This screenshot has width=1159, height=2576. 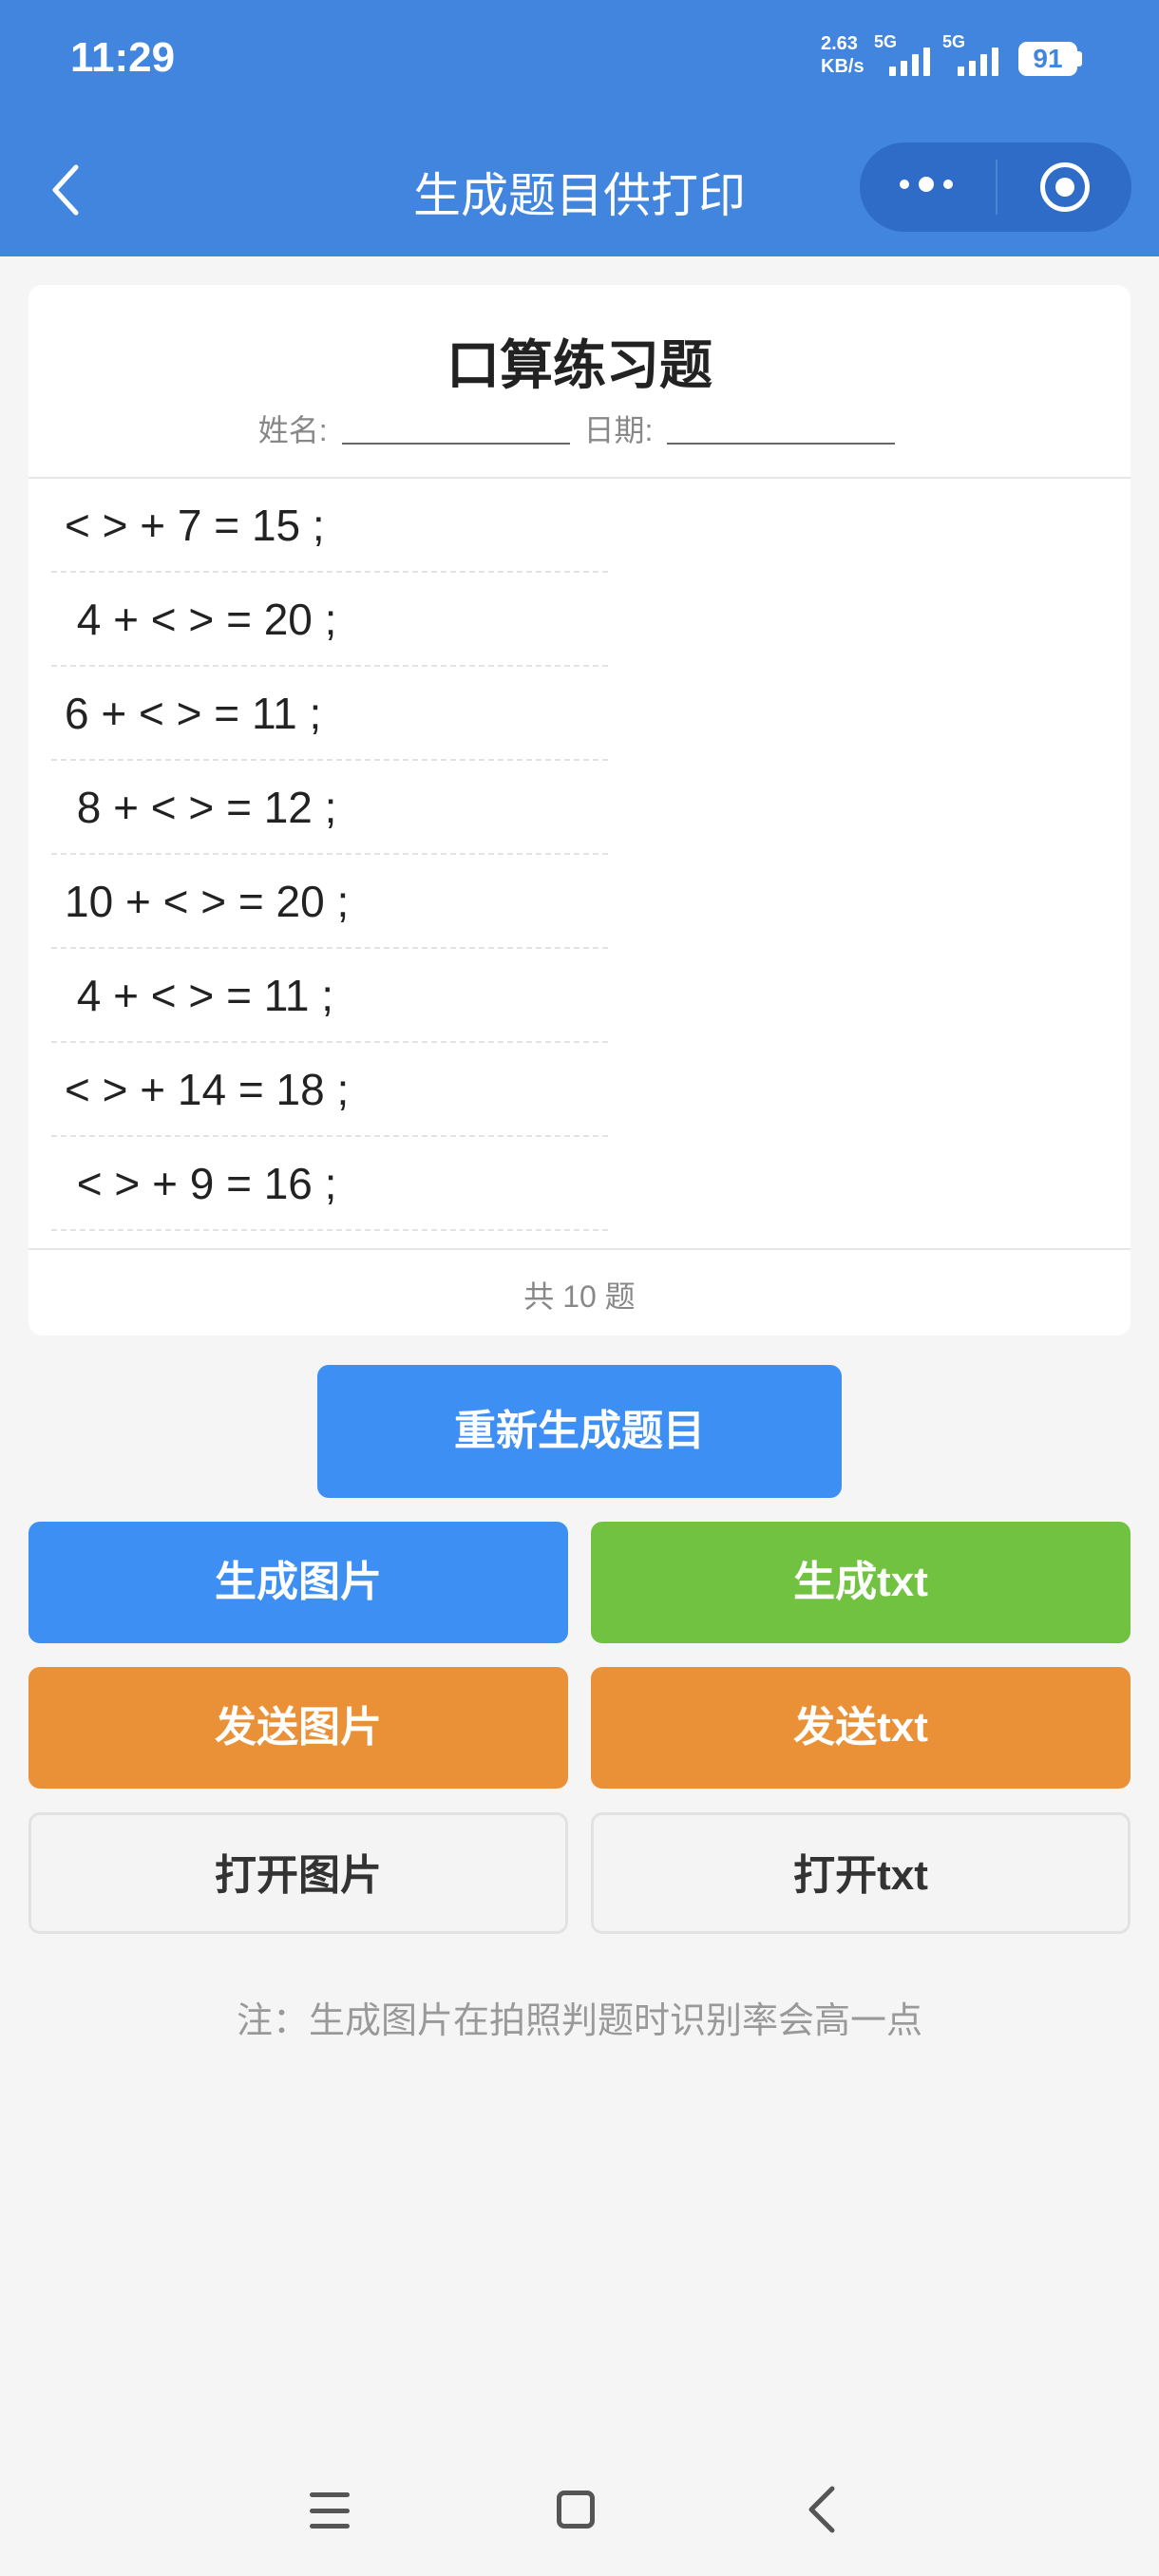 I want to click on system-back-icon, so click(x=823, y=2509).